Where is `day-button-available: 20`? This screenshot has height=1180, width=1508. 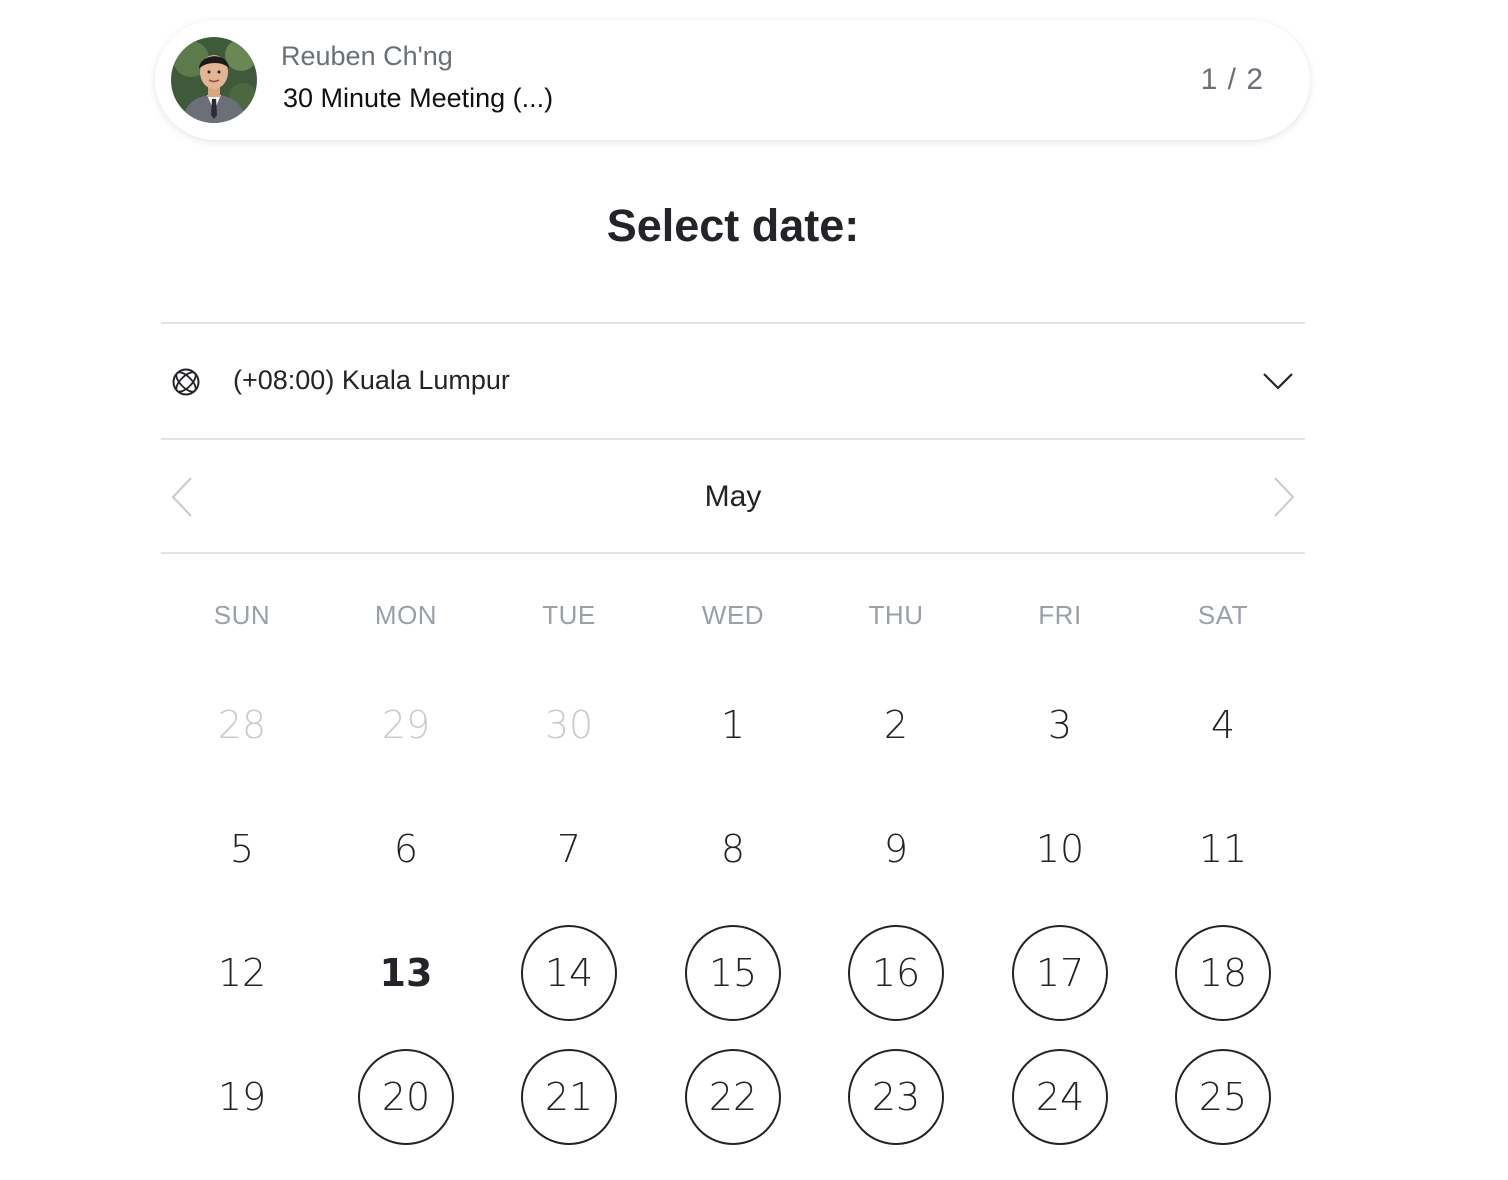 day-button-available: 20 is located at coordinates (406, 1097).